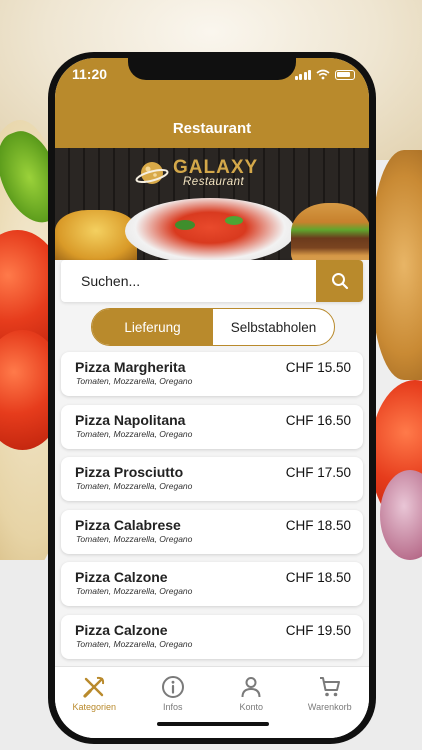 The height and width of the screenshot is (750, 422). I want to click on restaurant-banner: GALAXY Restaurant, so click(212, 204).